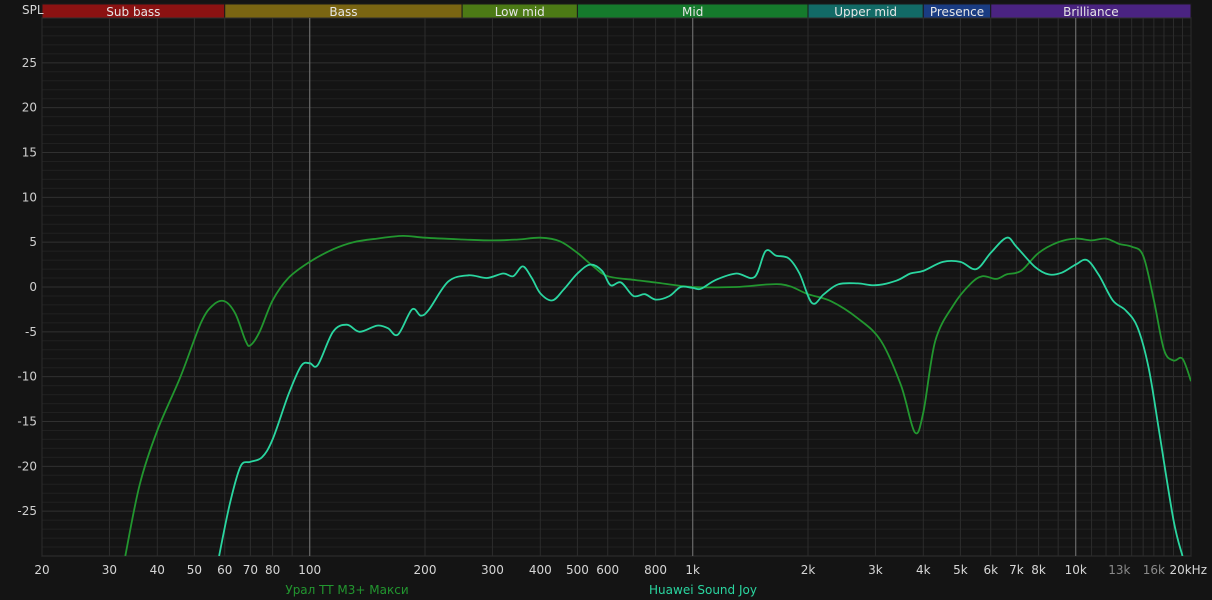 The width and height of the screenshot is (1212, 600). What do you see at coordinates (957, 12) in the screenshot?
I see `band-label: Presence` at bounding box center [957, 12].